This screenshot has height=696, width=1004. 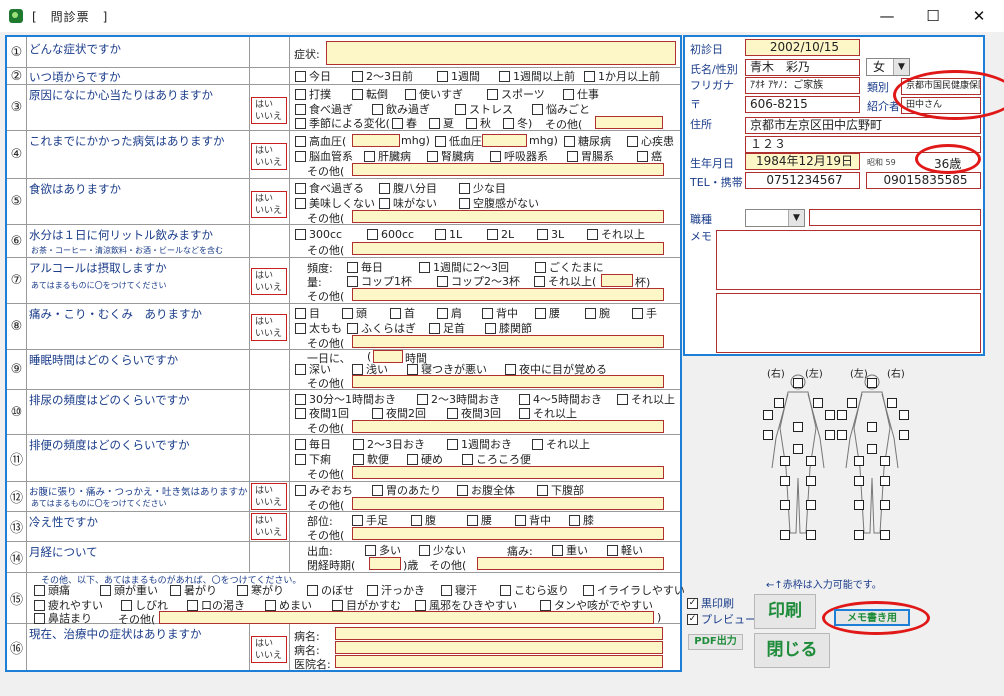 What do you see at coordinates (887, 16) in the screenshot?
I see `minimize-button: —` at bounding box center [887, 16].